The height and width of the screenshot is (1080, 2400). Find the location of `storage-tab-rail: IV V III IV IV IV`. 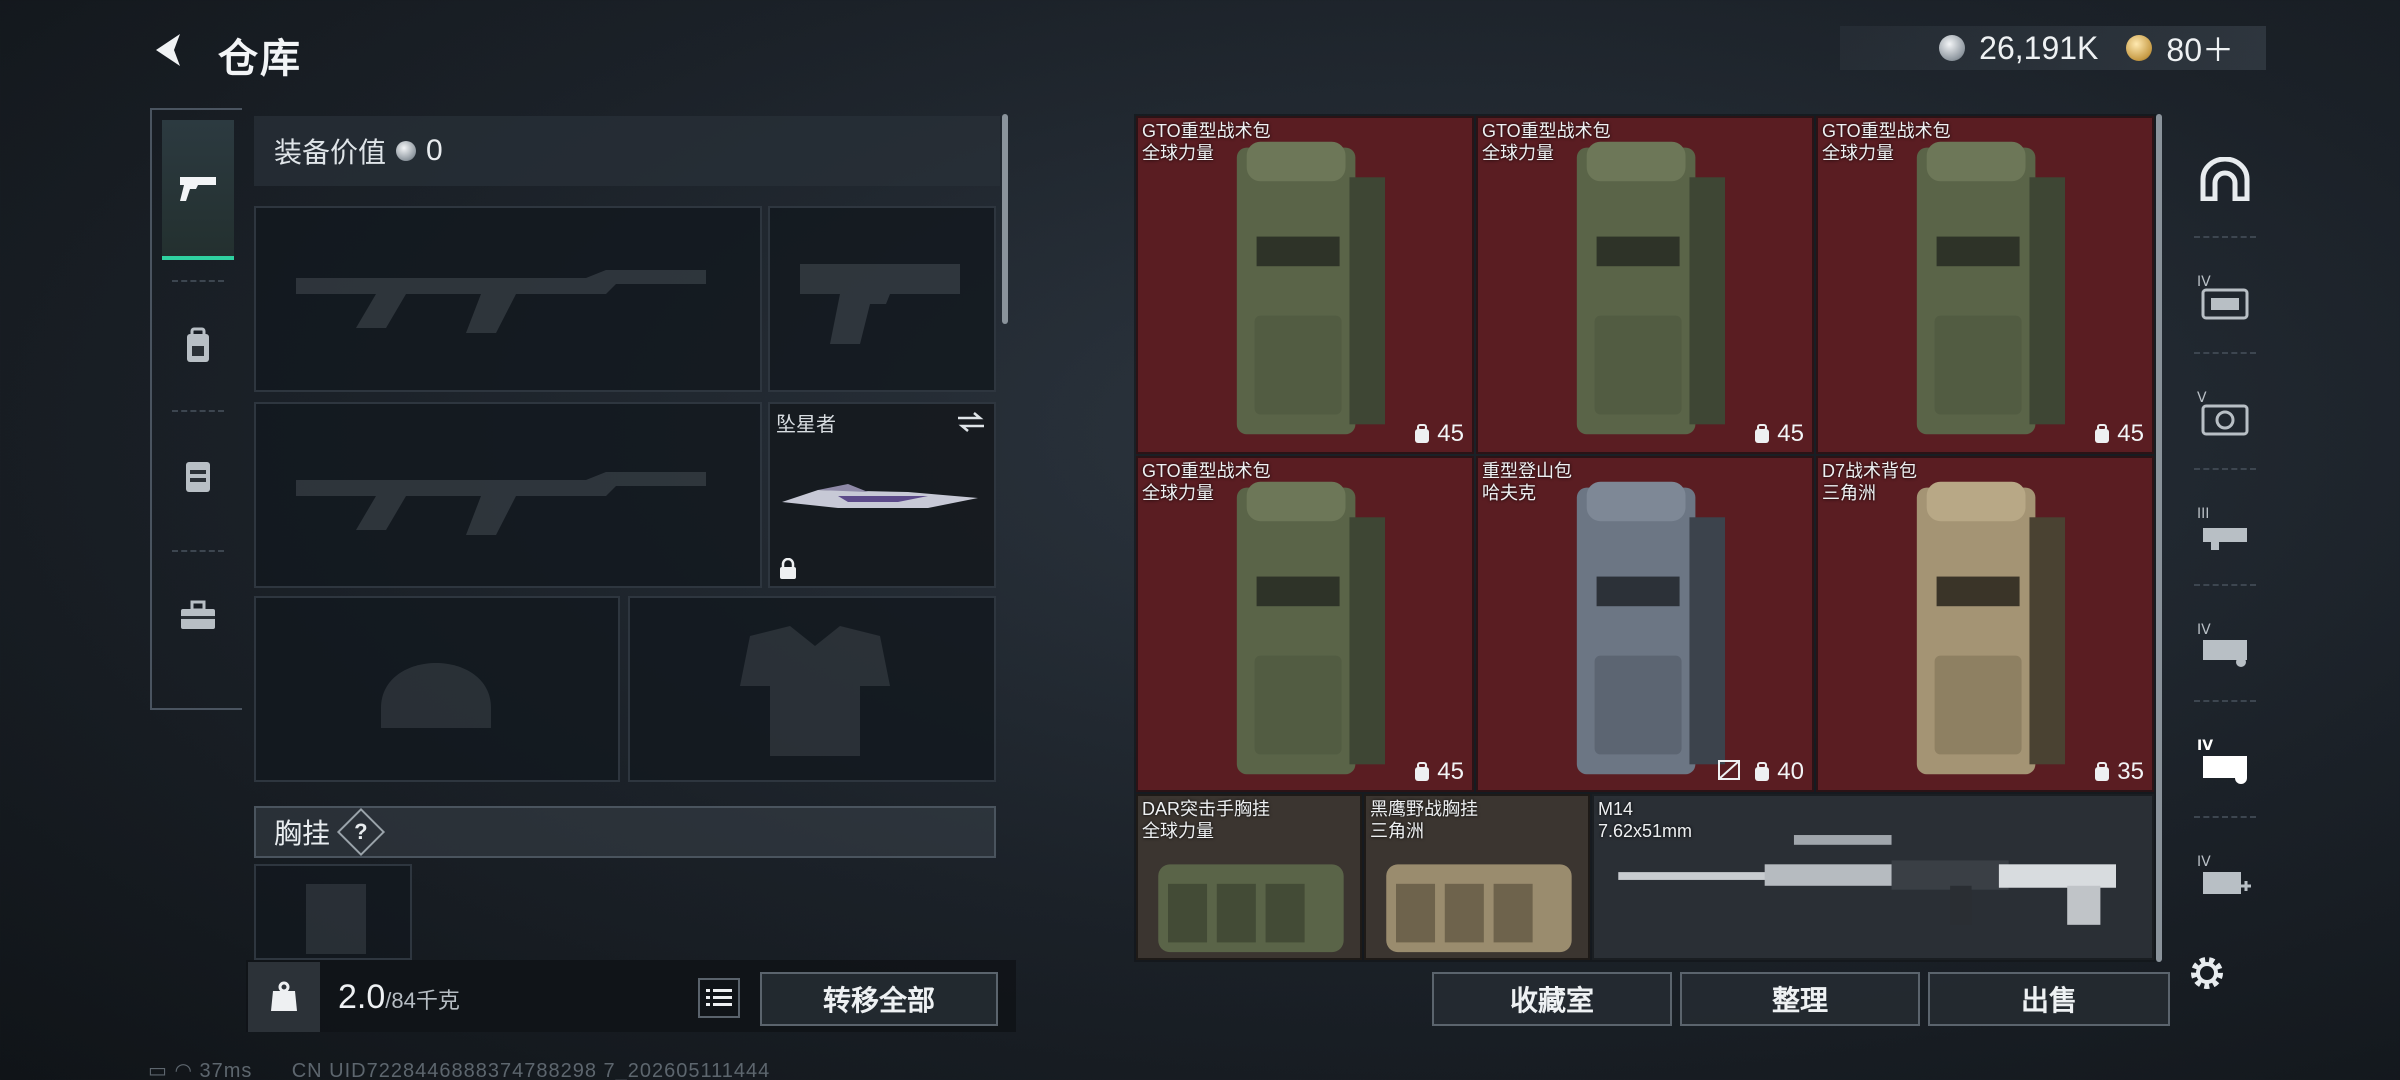

storage-tab-rail: IV V III IV IV IV is located at coordinates (2225, 532).